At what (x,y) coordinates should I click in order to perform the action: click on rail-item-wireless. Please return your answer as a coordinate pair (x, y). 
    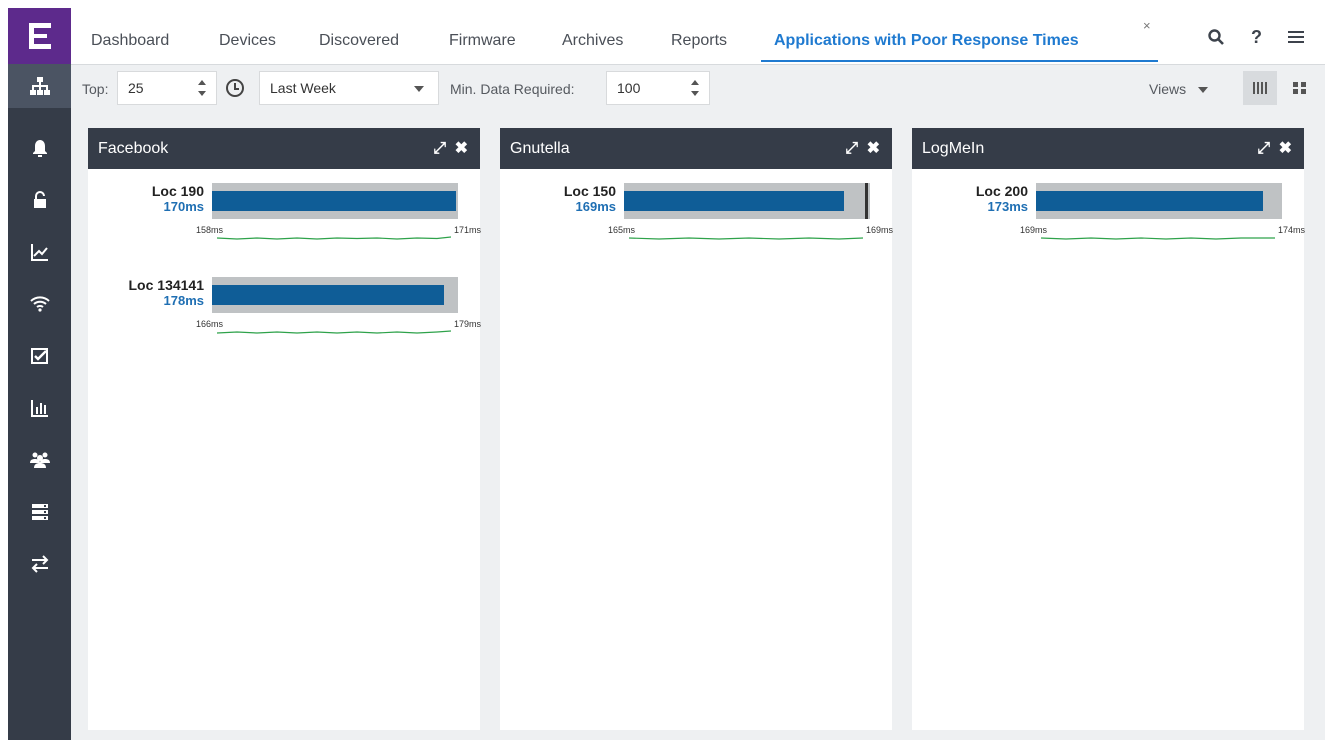
    Looking at the image, I should click on (39, 304).